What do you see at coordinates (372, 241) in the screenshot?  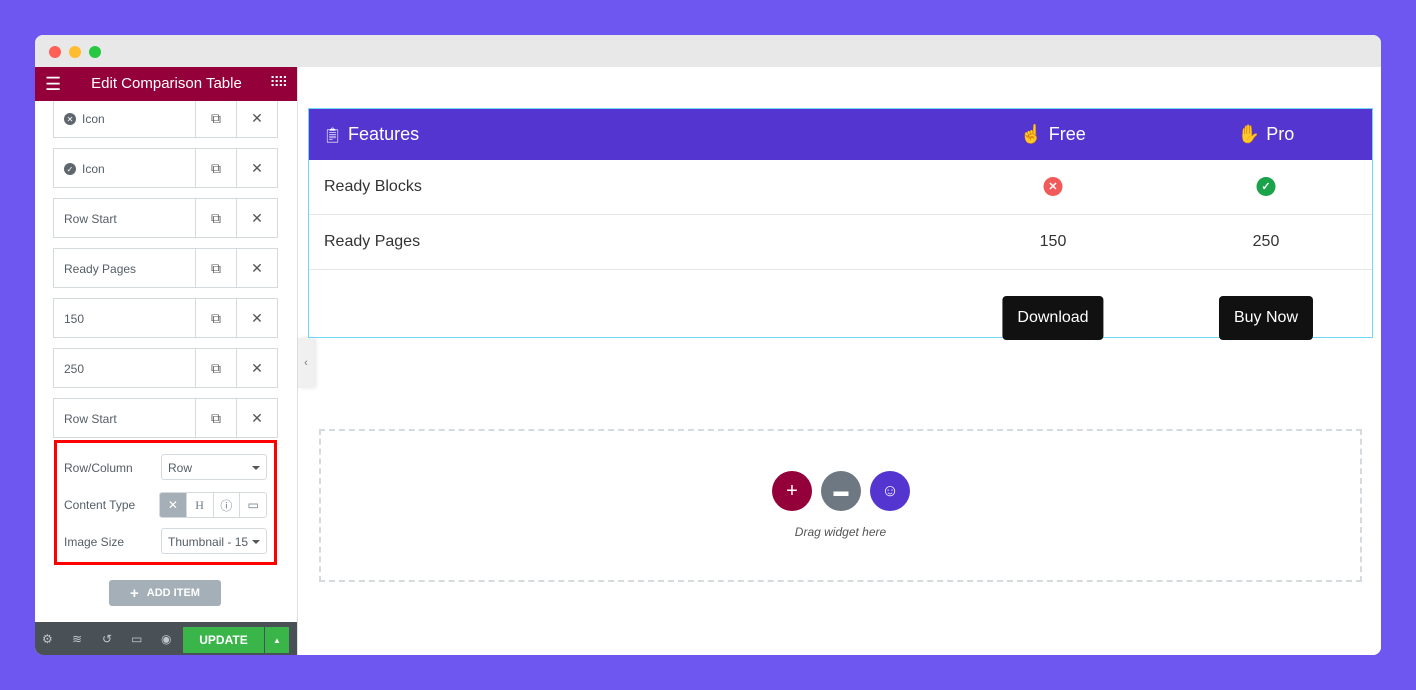 I see `feature-cell: Ready Pages` at bounding box center [372, 241].